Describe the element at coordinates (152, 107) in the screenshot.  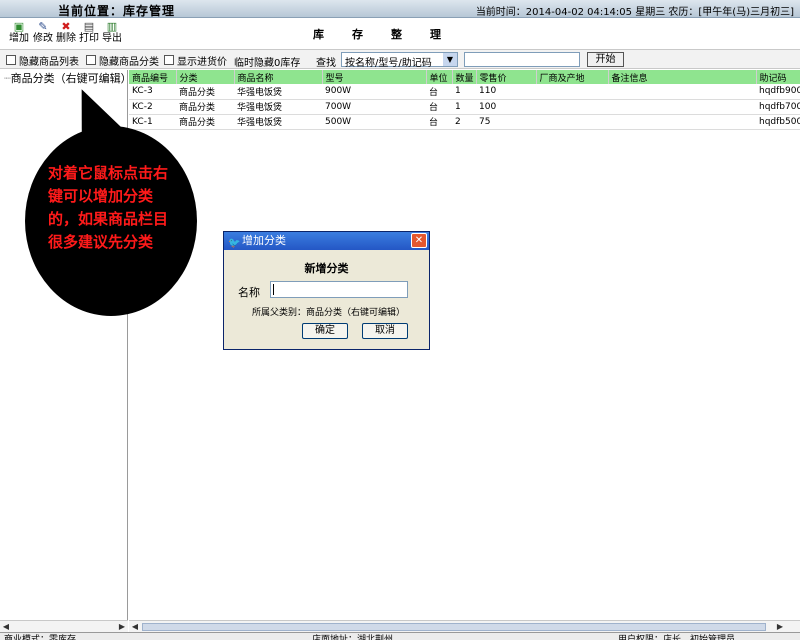
I see `cell: KC-2` at that location.